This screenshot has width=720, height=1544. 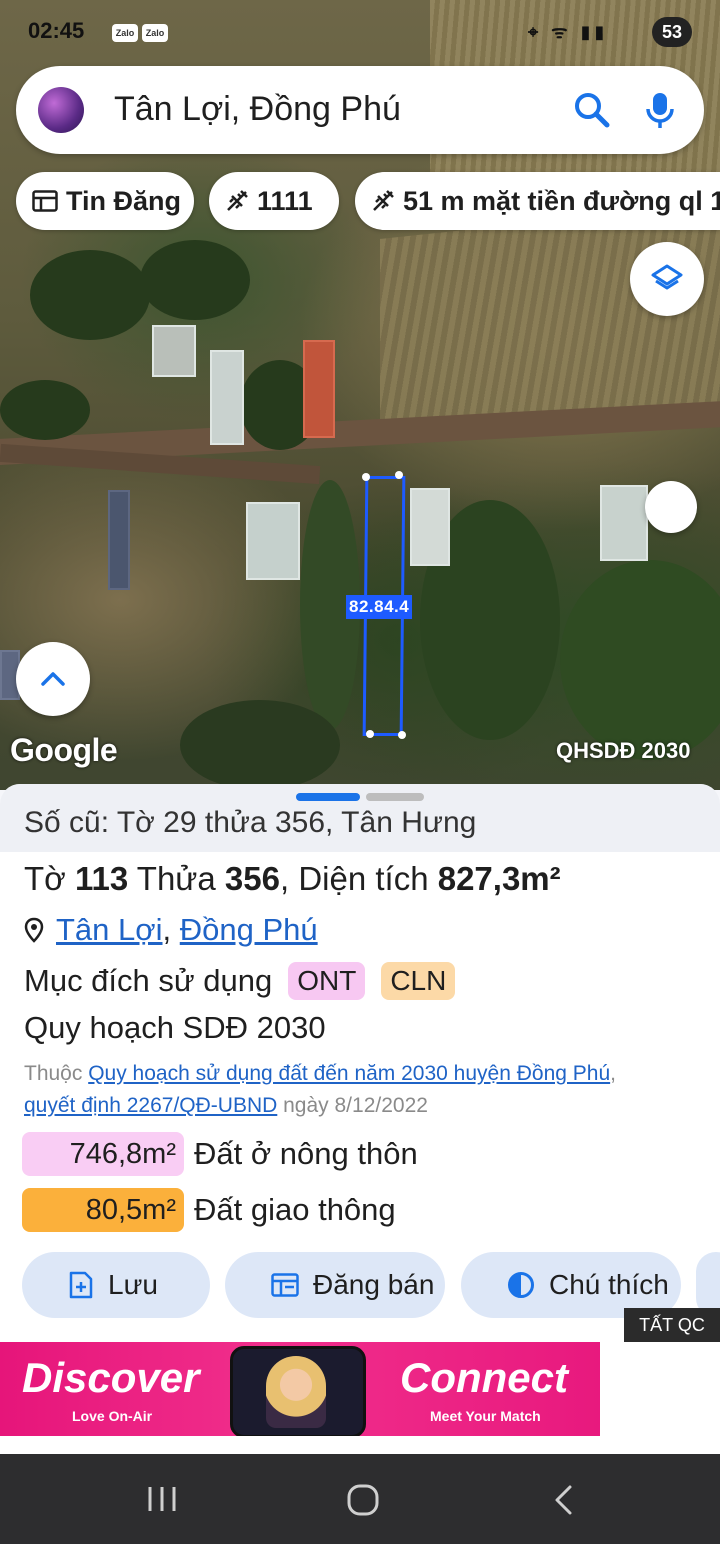 What do you see at coordinates (252, 878) in the screenshot?
I see `parcel-number: 356` at bounding box center [252, 878].